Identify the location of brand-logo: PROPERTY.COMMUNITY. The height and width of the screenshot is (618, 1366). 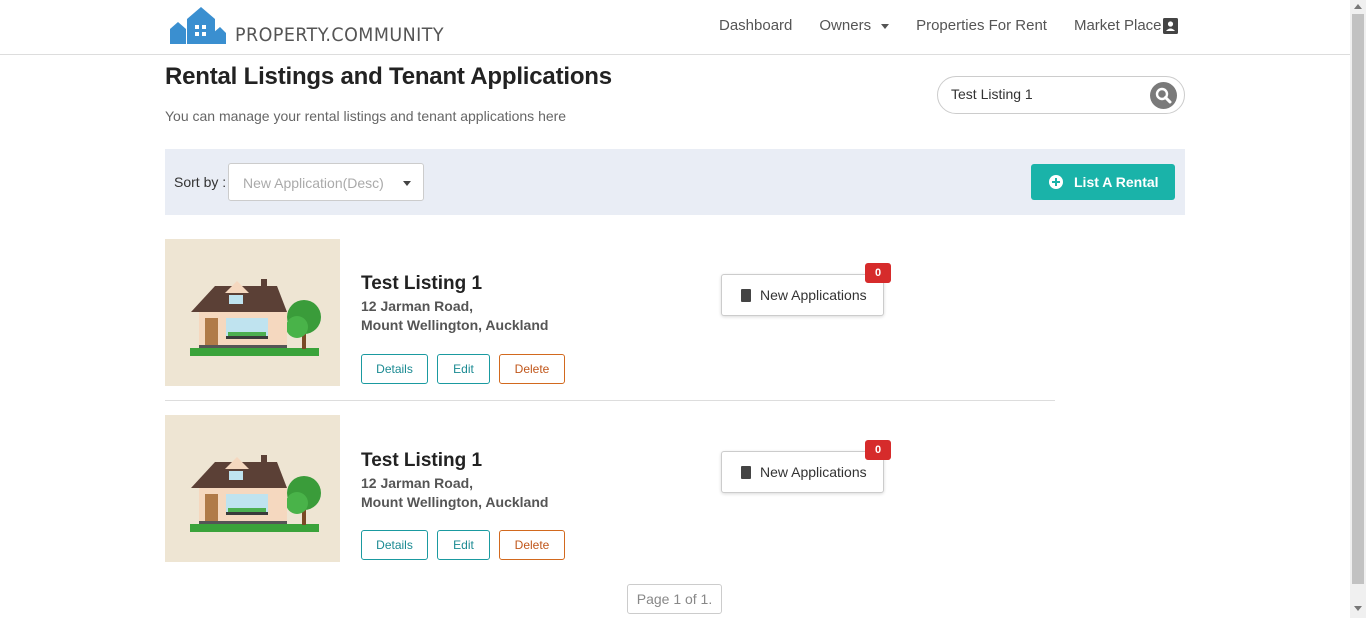
(315, 26).